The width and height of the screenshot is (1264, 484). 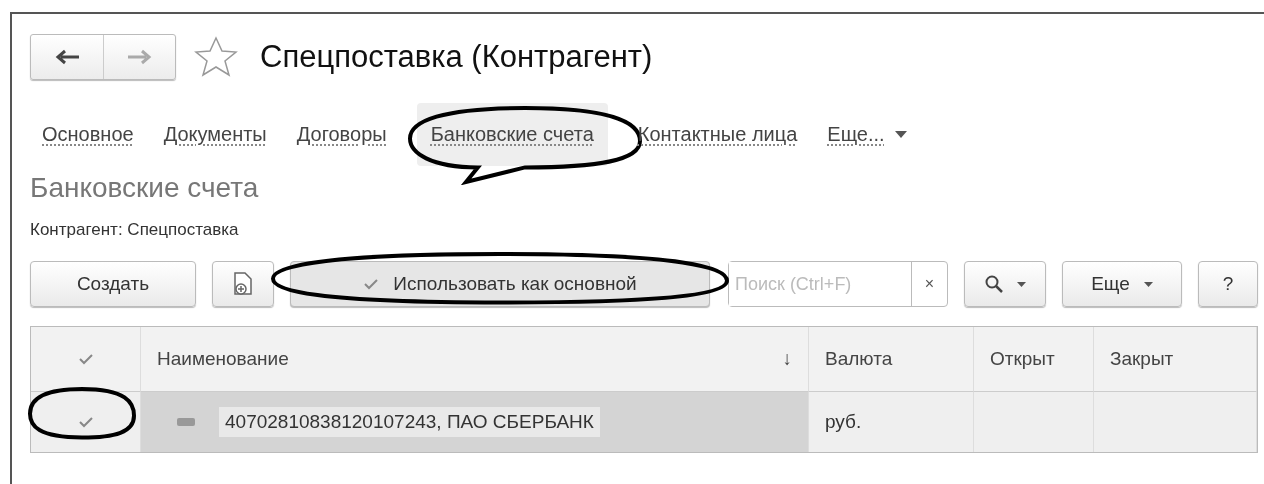 I want to click on tab: Банковские счета, so click(x=512, y=134).